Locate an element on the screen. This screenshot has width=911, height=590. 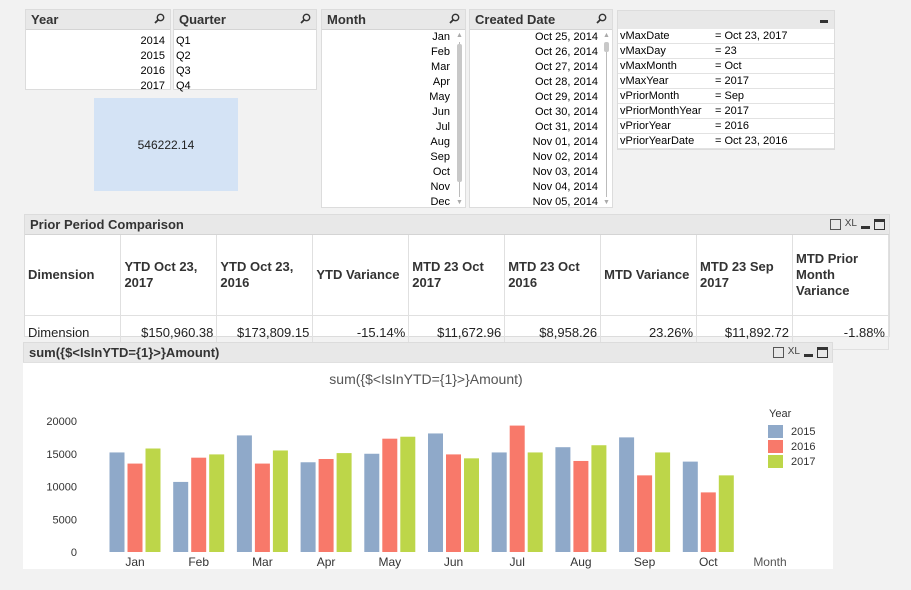
x-tick-label: Jul is located at coordinates (517, 562).